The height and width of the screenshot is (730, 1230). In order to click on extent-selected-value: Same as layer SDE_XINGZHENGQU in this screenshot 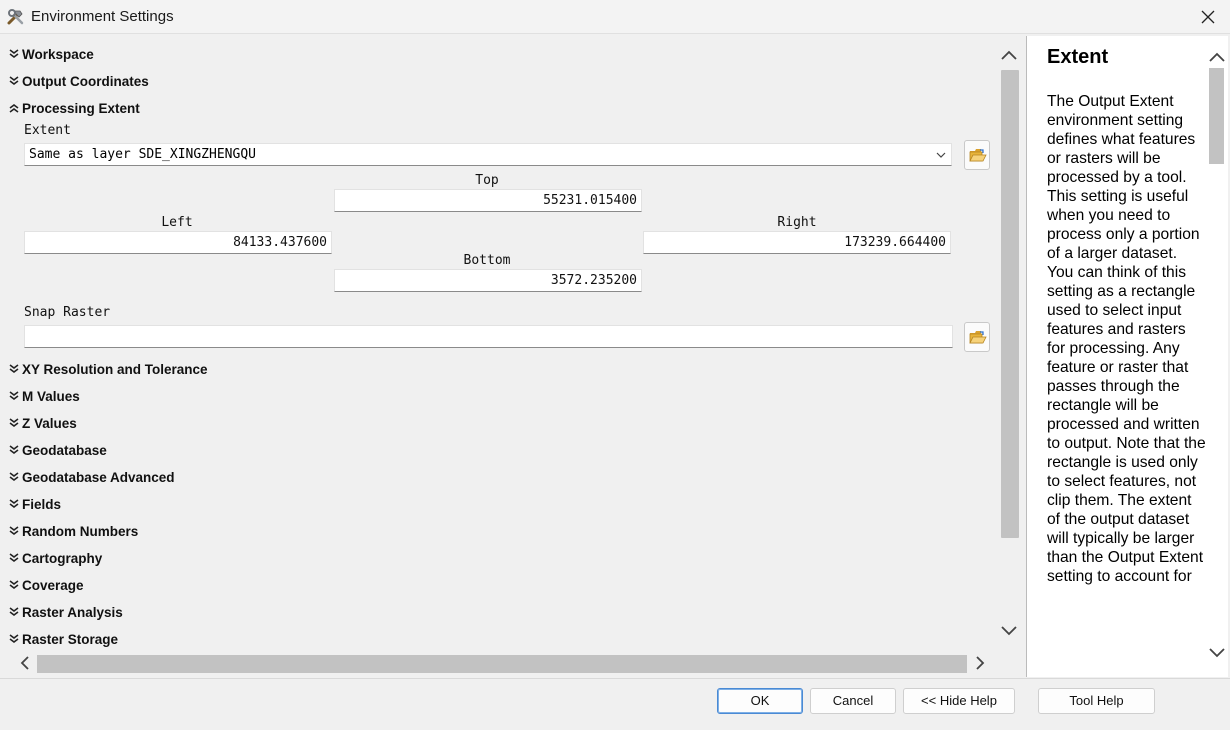, I will do `click(142, 154)`.